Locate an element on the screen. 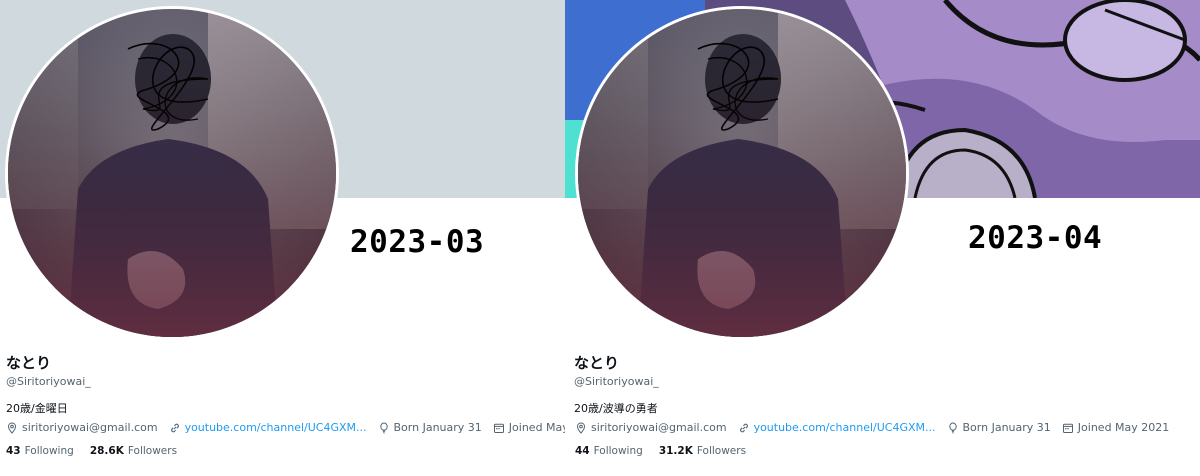  following-link: 43 Following is located at coordinates (40, 451).